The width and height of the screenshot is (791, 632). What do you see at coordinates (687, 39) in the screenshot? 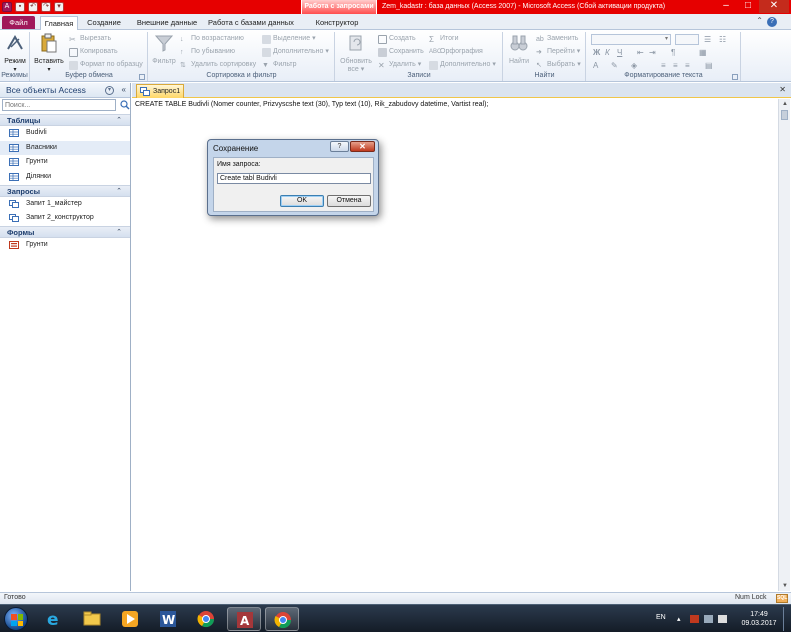
I see `font-size-dropdown` at bounding box center [687, 39].